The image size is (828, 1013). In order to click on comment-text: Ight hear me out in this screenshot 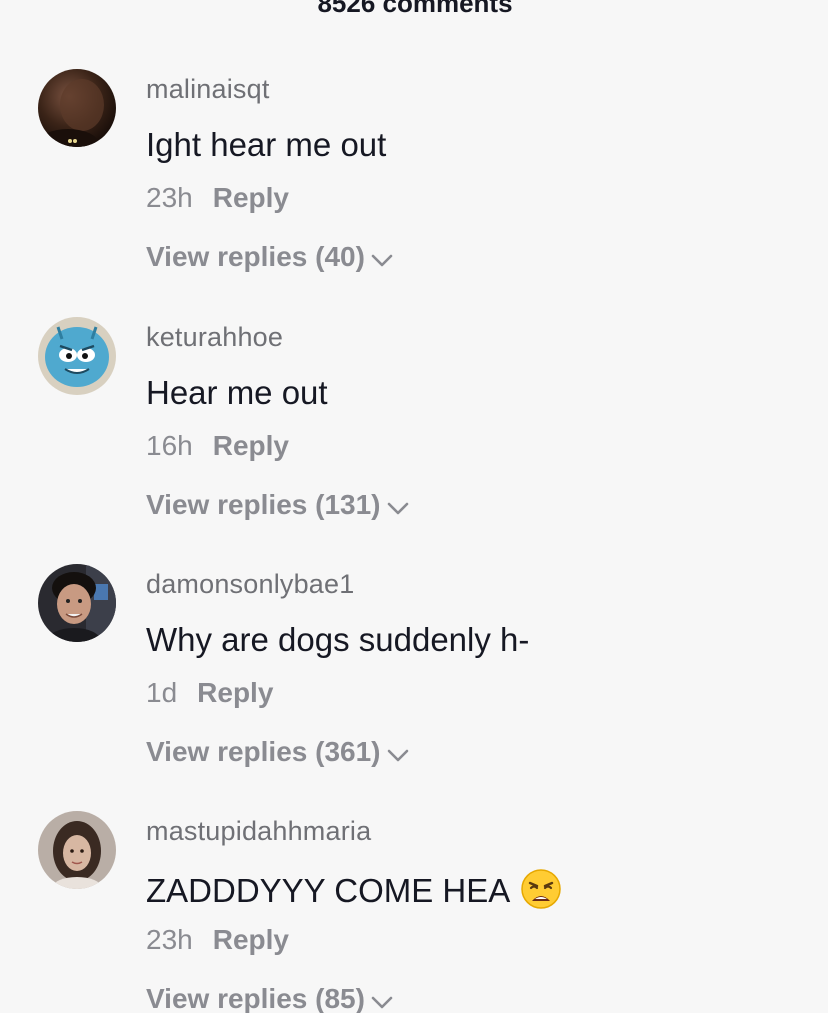, I will do `click(266, 144)`.